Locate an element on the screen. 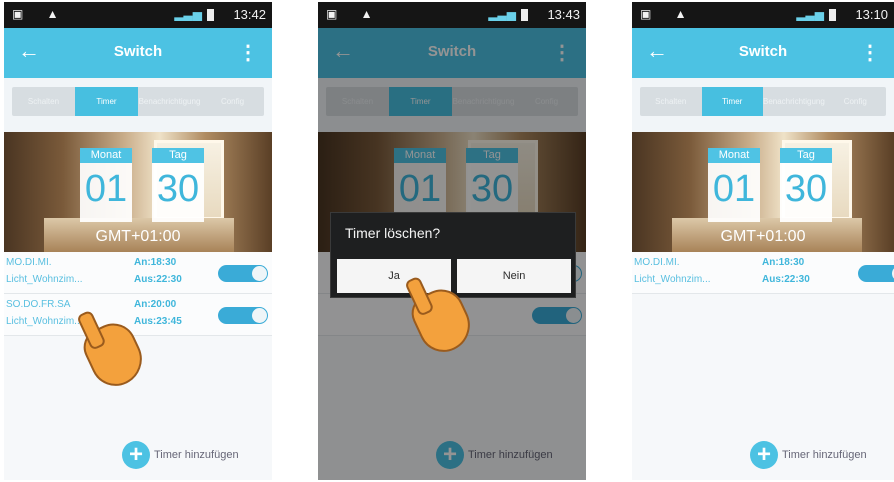  dialog-title: Timer löschen? is located at coordinates (393, 233).